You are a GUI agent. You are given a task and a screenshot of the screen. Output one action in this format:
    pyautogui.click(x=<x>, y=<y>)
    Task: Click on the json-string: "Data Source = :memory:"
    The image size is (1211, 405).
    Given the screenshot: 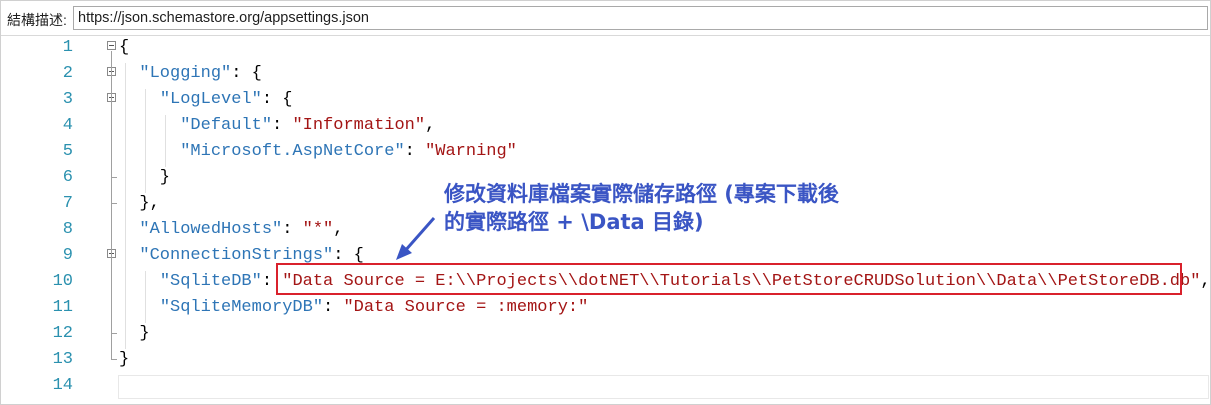 What is the action you would take?
    pyautogui.click(x=466, y=307)
    